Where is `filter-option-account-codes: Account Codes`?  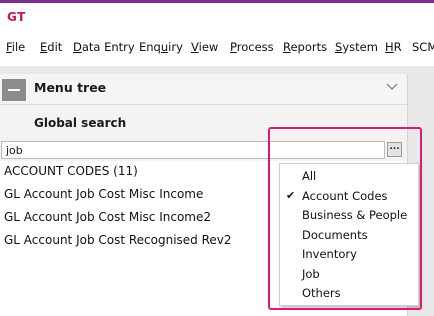 filter-option-account-codes: Account Codes is located at coordinates (345, 196).